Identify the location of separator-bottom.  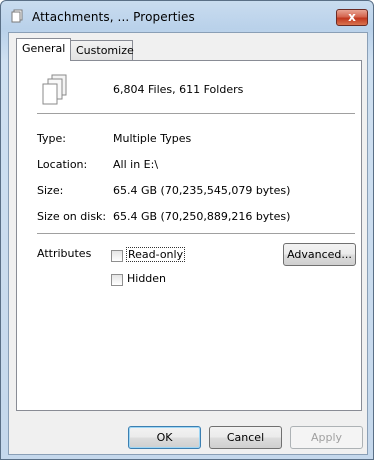
(196, 234).